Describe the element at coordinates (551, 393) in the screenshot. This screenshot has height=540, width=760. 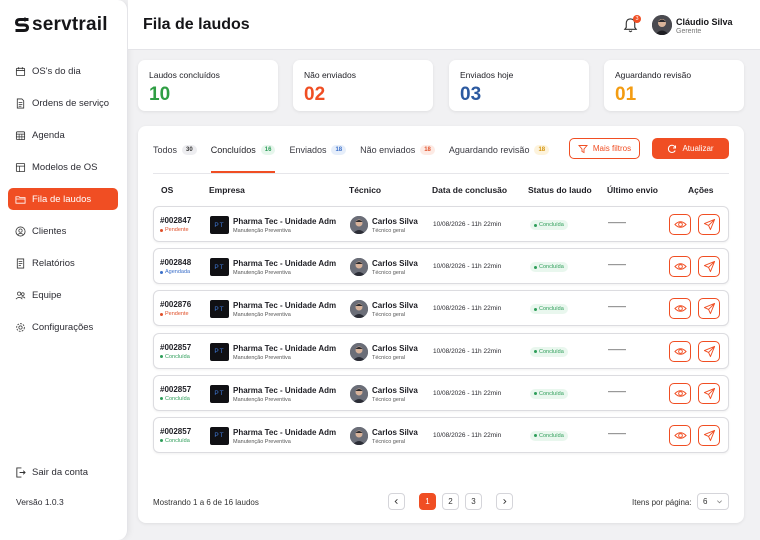
I see `laudo-status-label: Concluída` at that location.